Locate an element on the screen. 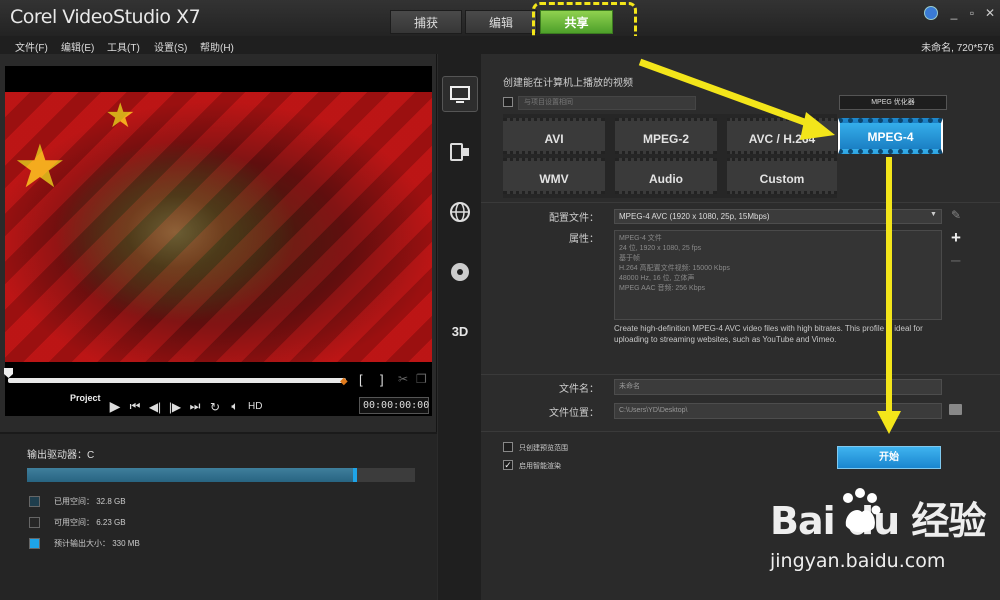 Image resolution: width=1000 pixels, height=600 pixels. format-custom: Custom is located at coordinates (782, 176).